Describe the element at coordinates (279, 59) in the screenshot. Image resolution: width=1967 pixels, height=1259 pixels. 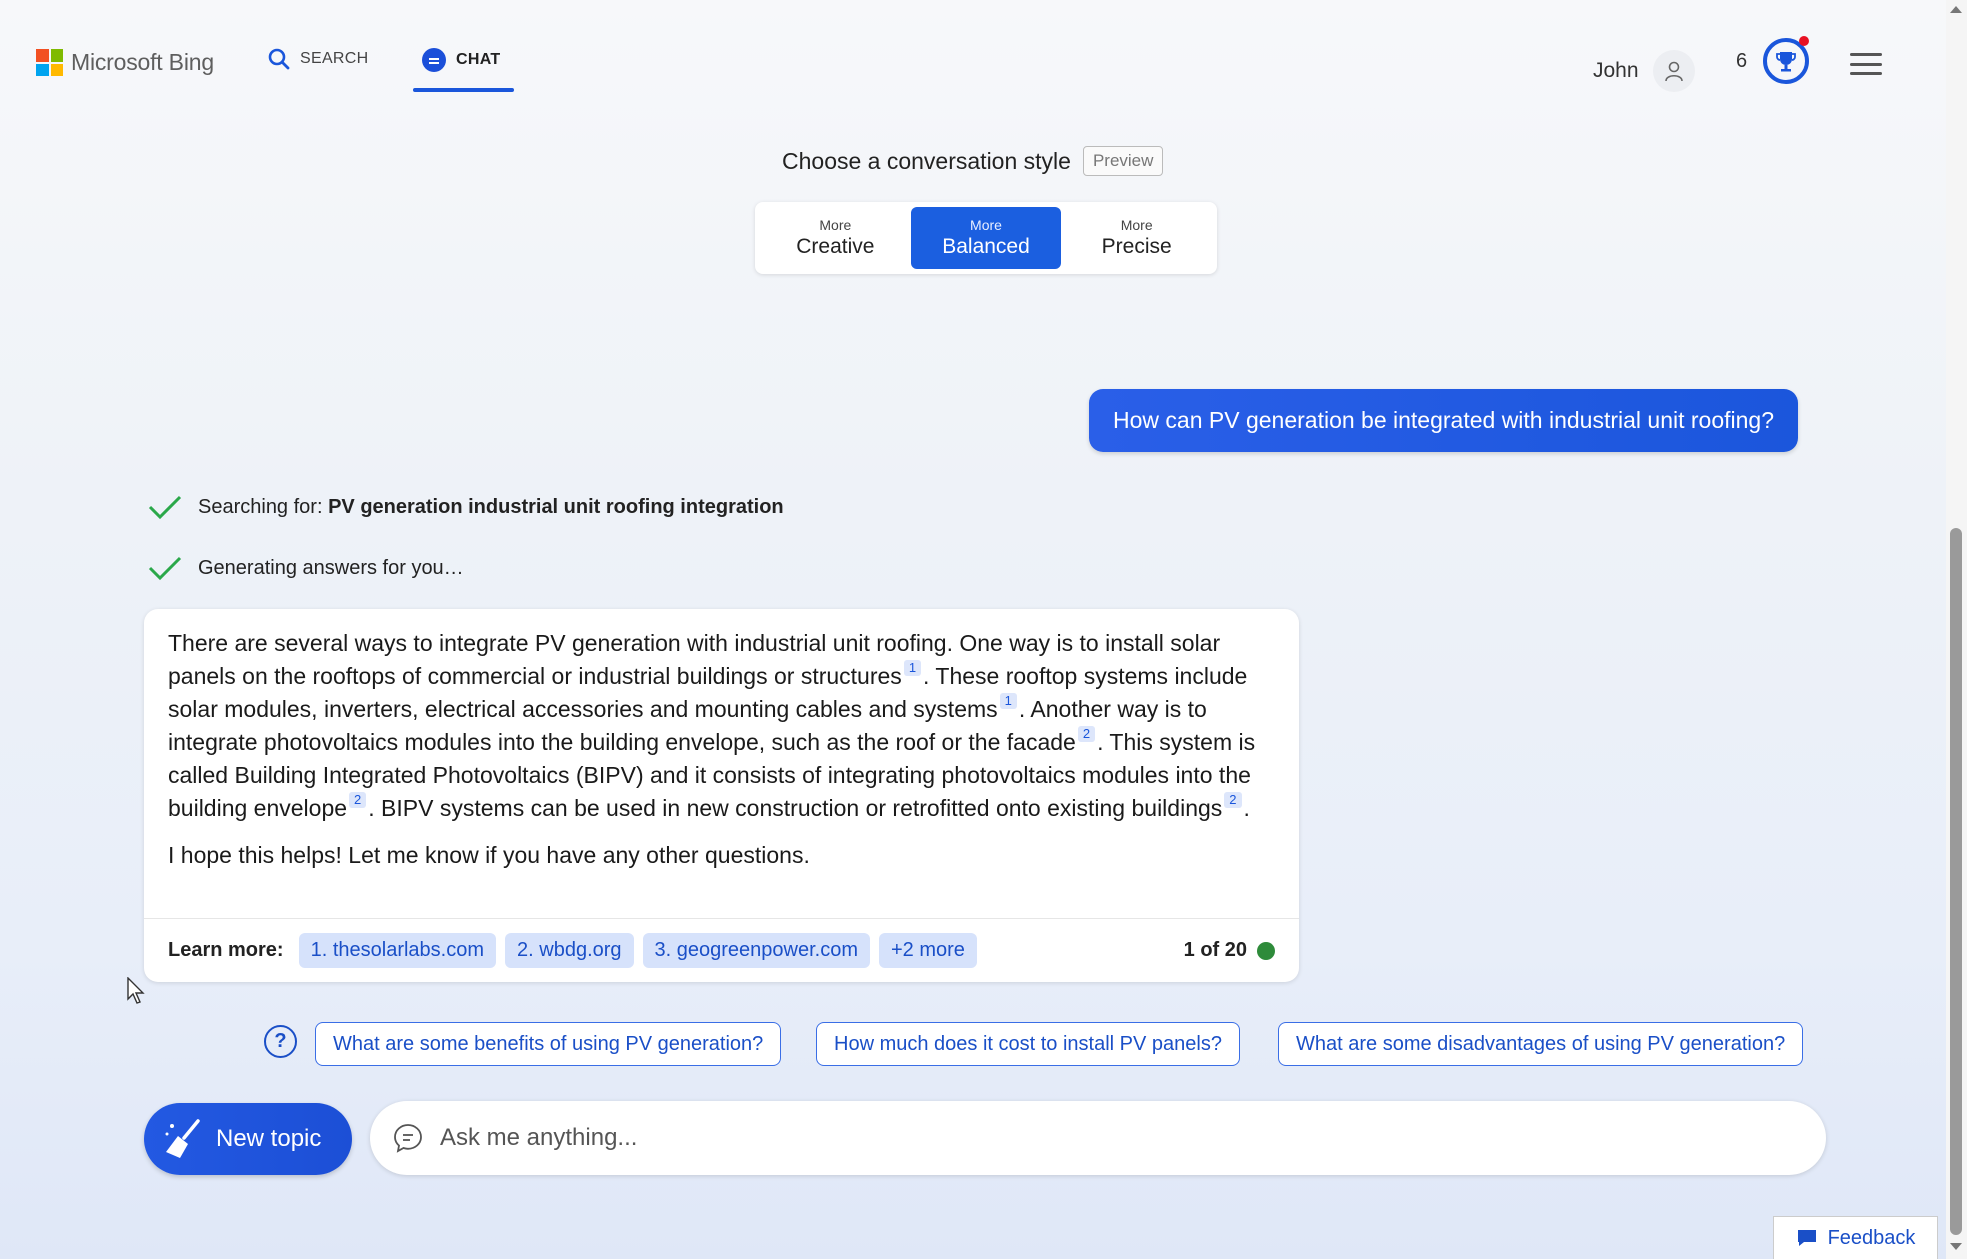
I see `search-icon` at that location.